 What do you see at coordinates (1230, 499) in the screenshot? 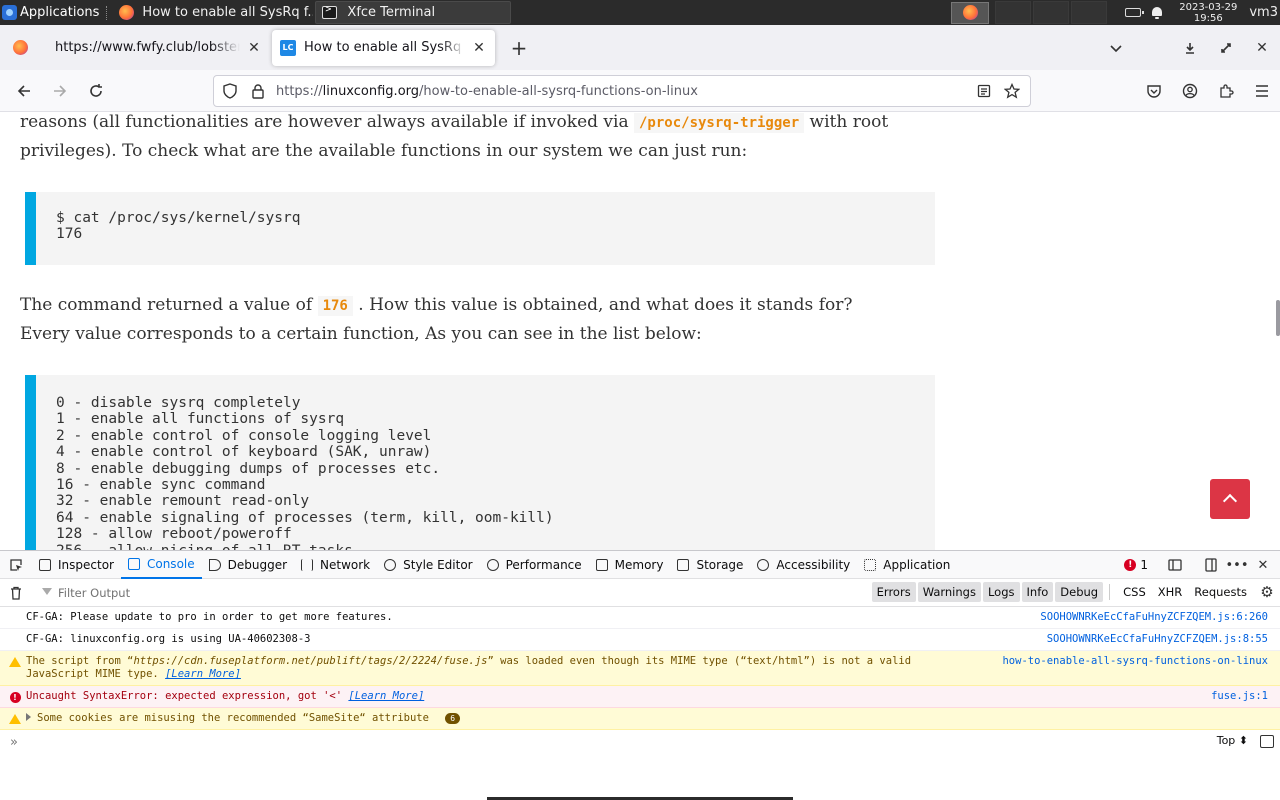
I see `back-to-top-button` at bounding box center [1230, 499].